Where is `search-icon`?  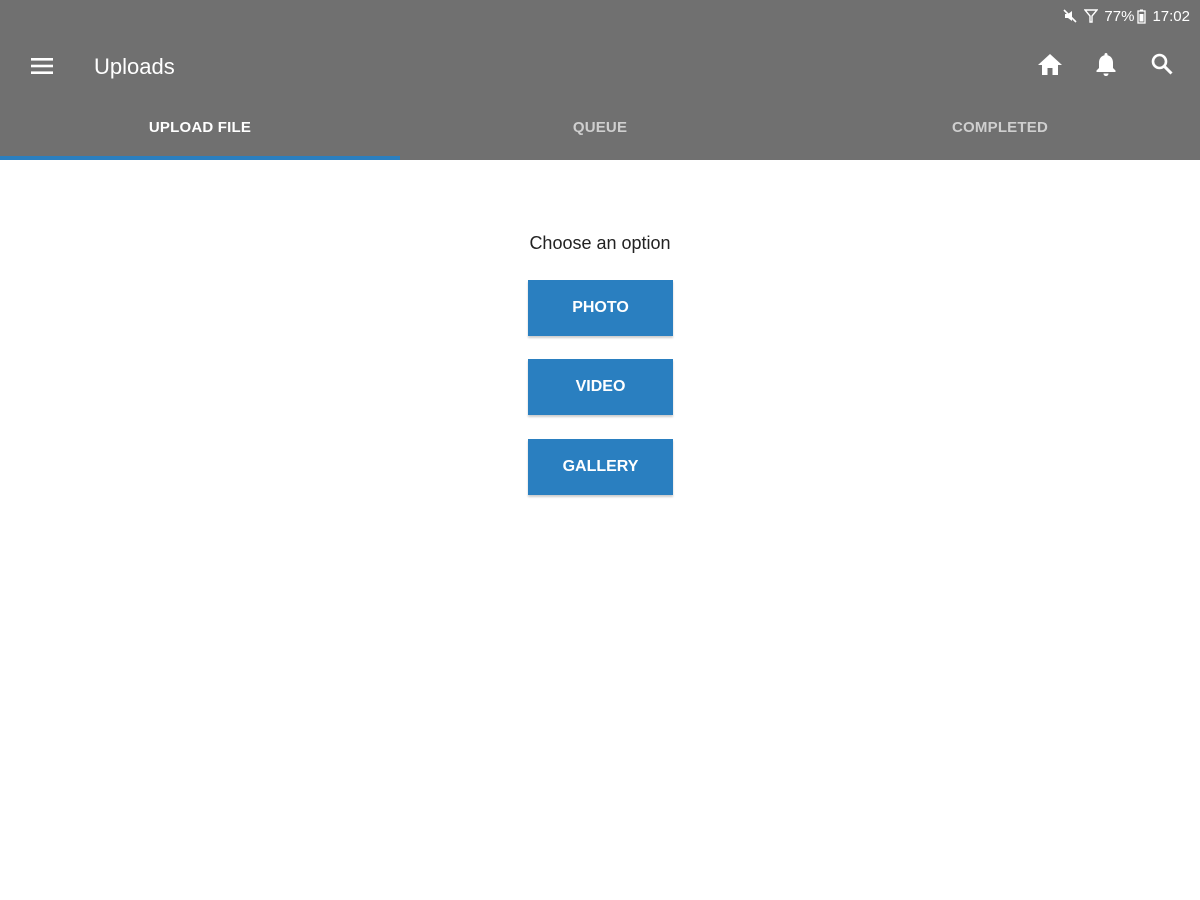 search-icon is located at coordinates (1162, 66).